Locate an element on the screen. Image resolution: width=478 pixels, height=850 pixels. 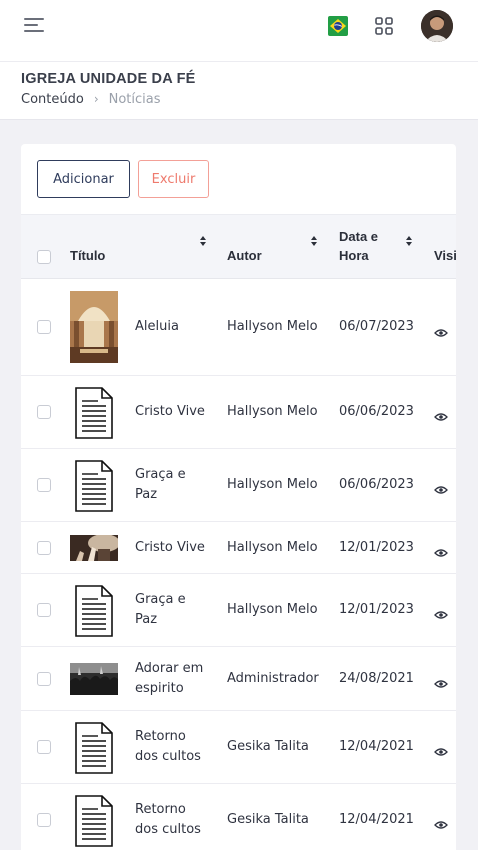
sort-author-icon is located at coordinates (315, 241).